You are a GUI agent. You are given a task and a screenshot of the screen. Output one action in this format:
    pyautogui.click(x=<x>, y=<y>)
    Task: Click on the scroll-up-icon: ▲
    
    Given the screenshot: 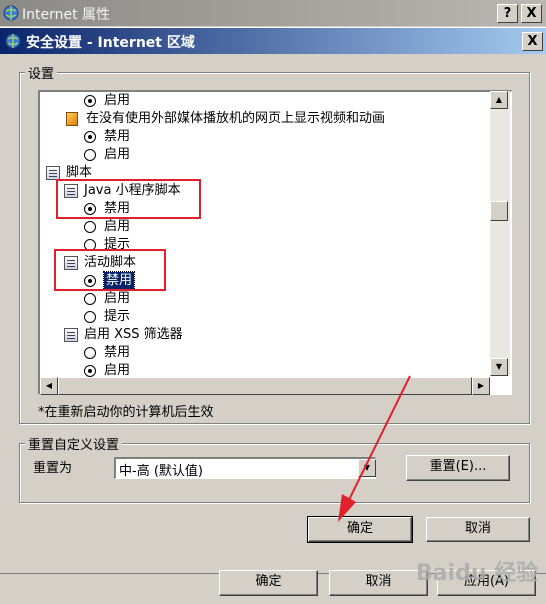 What is the action you would take?
    pyautogui.click(x=499, y=100)
    